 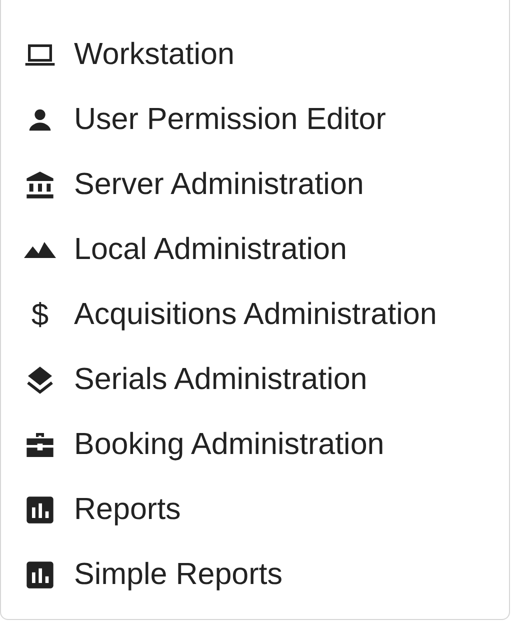 I want to click on mountains-icon, so click(x=40, y=250).